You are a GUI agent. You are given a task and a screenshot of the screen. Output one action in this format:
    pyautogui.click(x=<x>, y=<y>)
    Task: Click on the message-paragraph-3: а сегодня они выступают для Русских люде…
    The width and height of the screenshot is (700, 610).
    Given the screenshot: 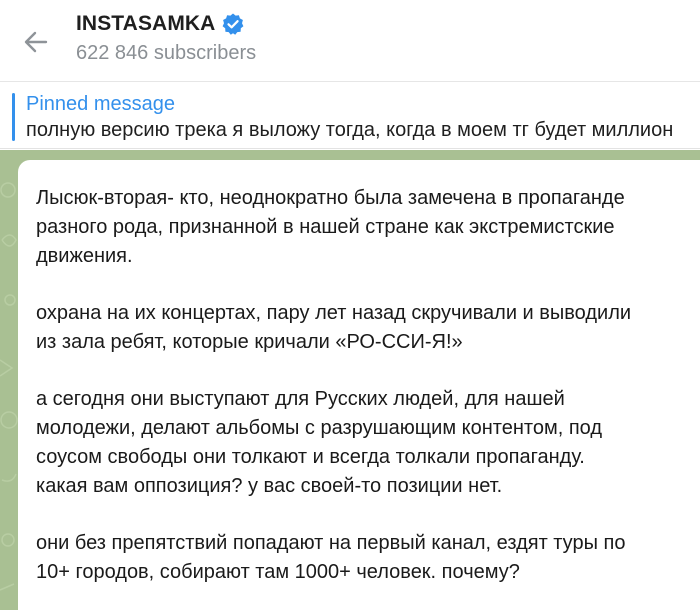 What is the action you would take?
    pyautogui.click(x=319, y=442)
    